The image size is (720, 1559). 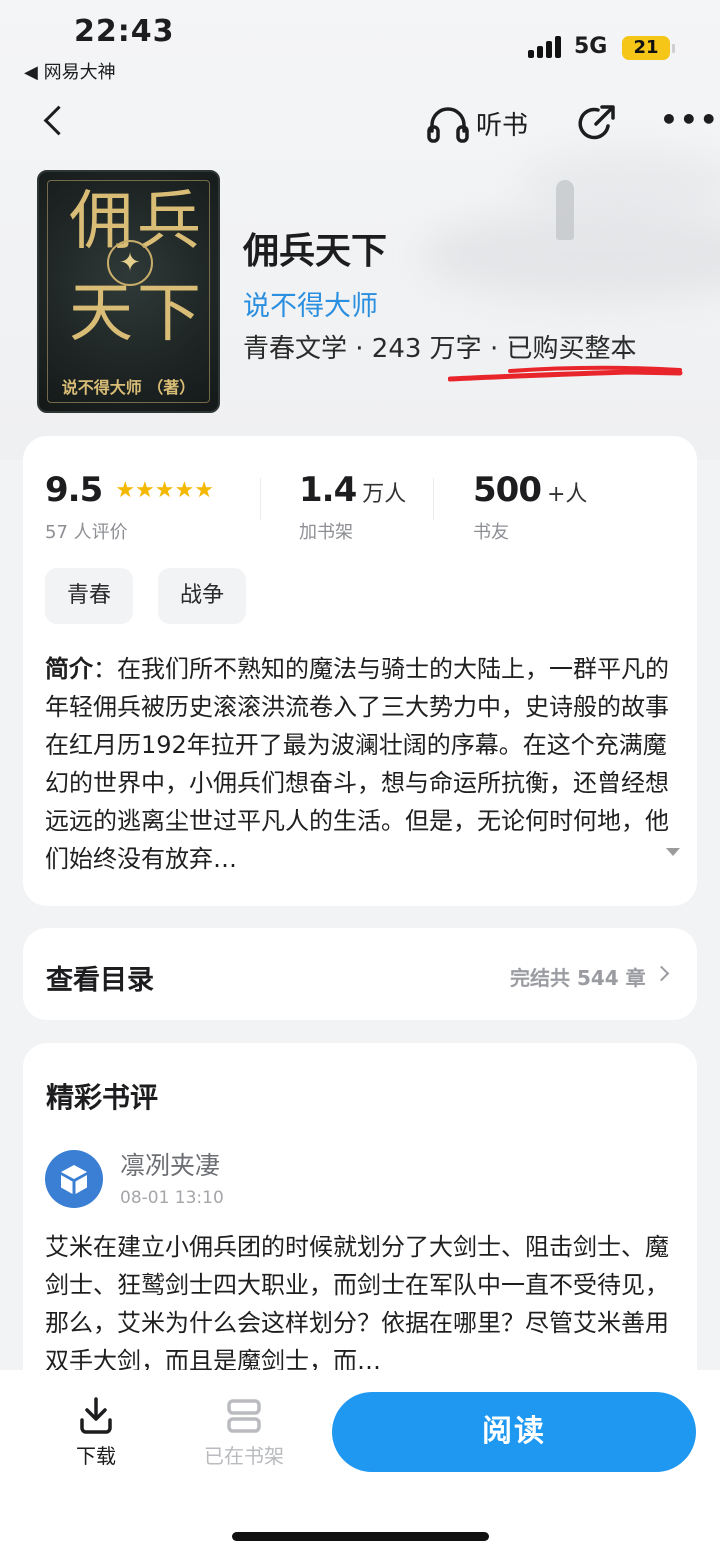 I want to click on shelf-unit: 万人, so click(x=384, y=494).